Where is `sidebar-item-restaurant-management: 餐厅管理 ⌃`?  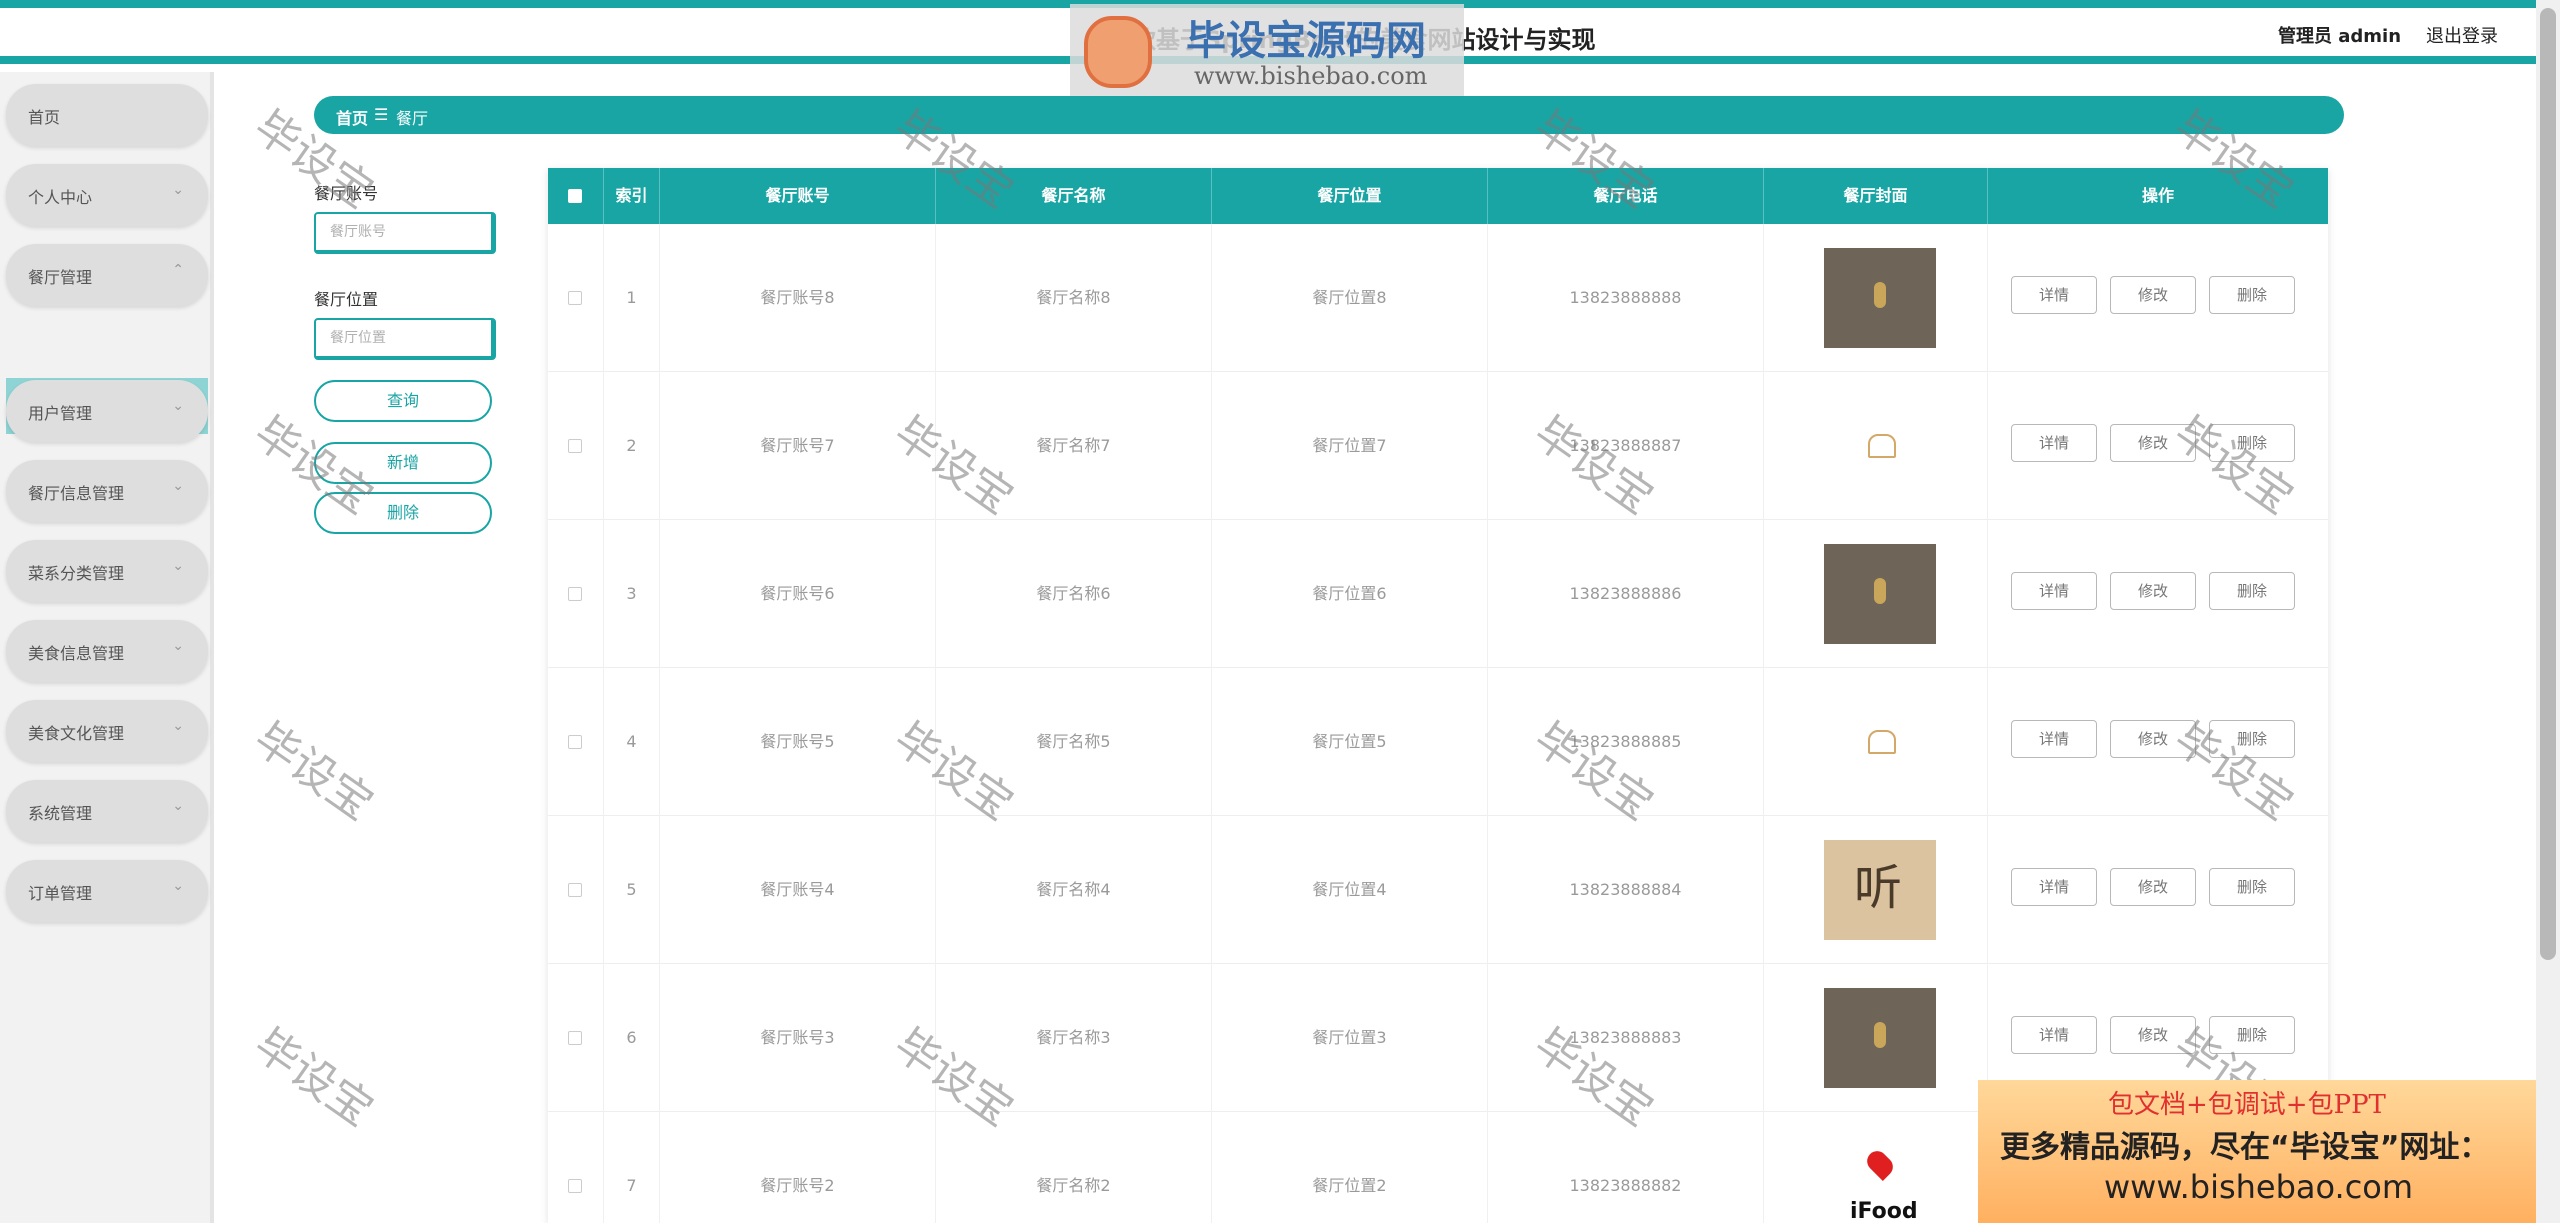
sidebar-item-restaurant-management: 餐厅管理 ⌃ is located at coordinates (107, 275).